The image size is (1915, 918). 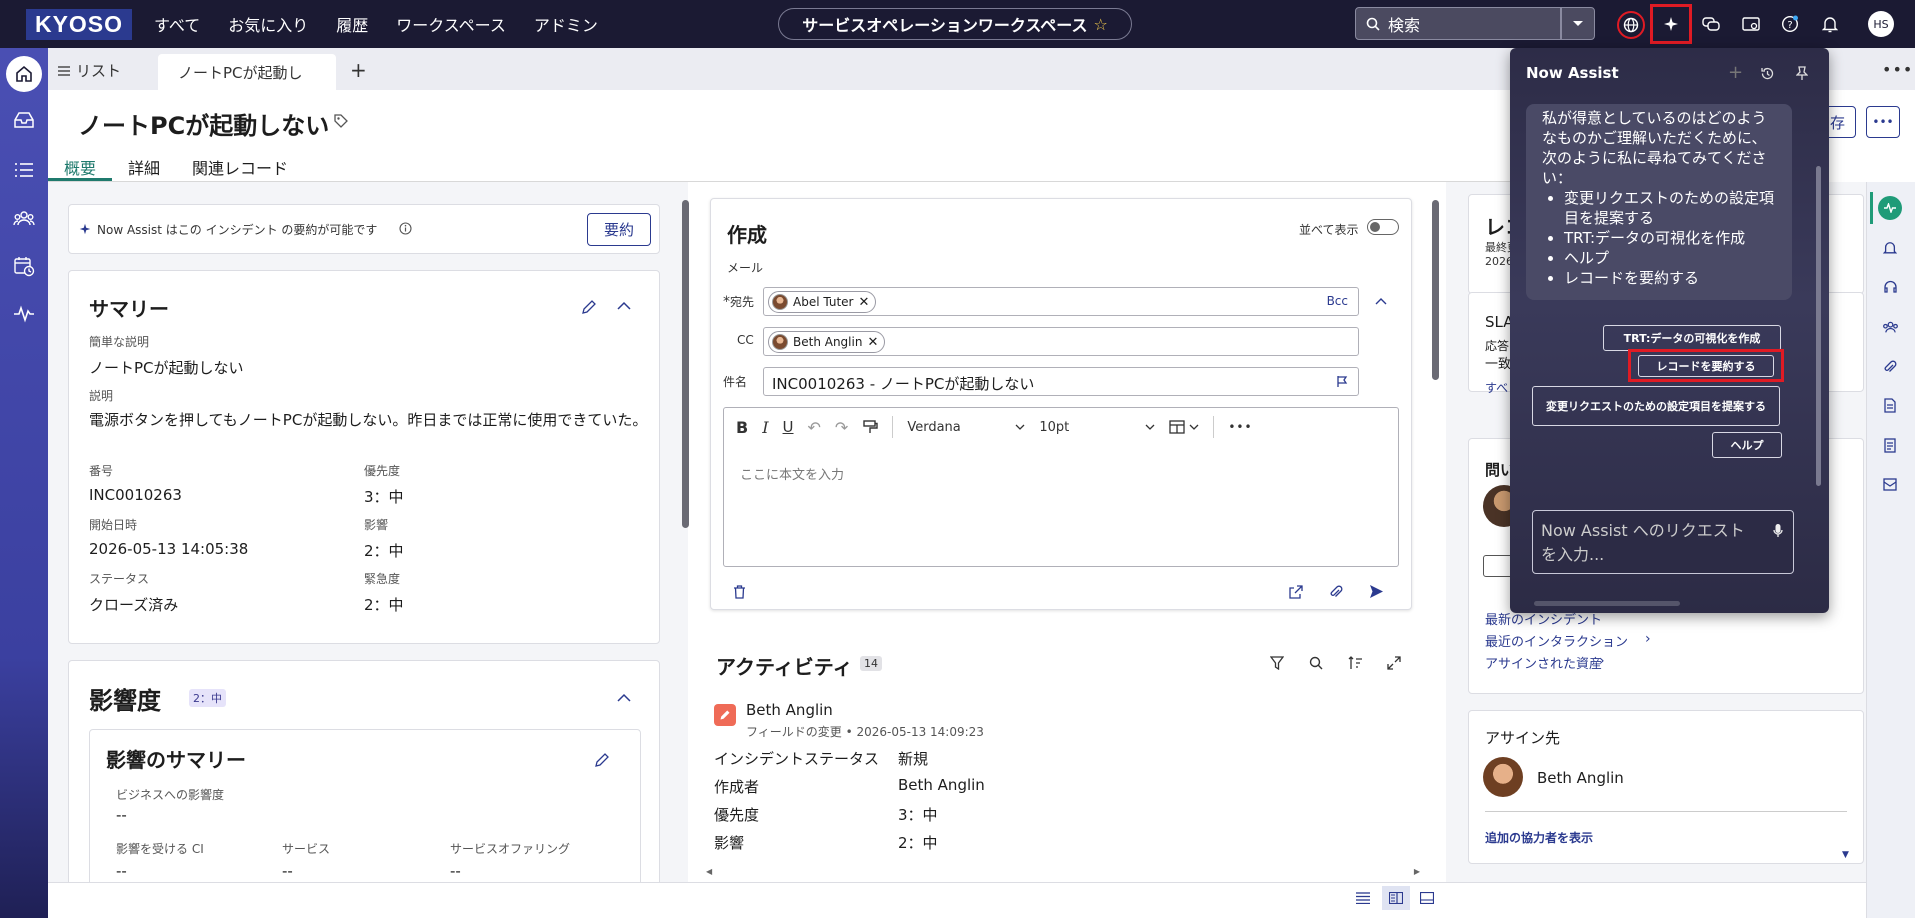 What do you see at coordinates (24, 120) in the screenshot?
I see `inbox-icon` at bounding box center [24, 120].